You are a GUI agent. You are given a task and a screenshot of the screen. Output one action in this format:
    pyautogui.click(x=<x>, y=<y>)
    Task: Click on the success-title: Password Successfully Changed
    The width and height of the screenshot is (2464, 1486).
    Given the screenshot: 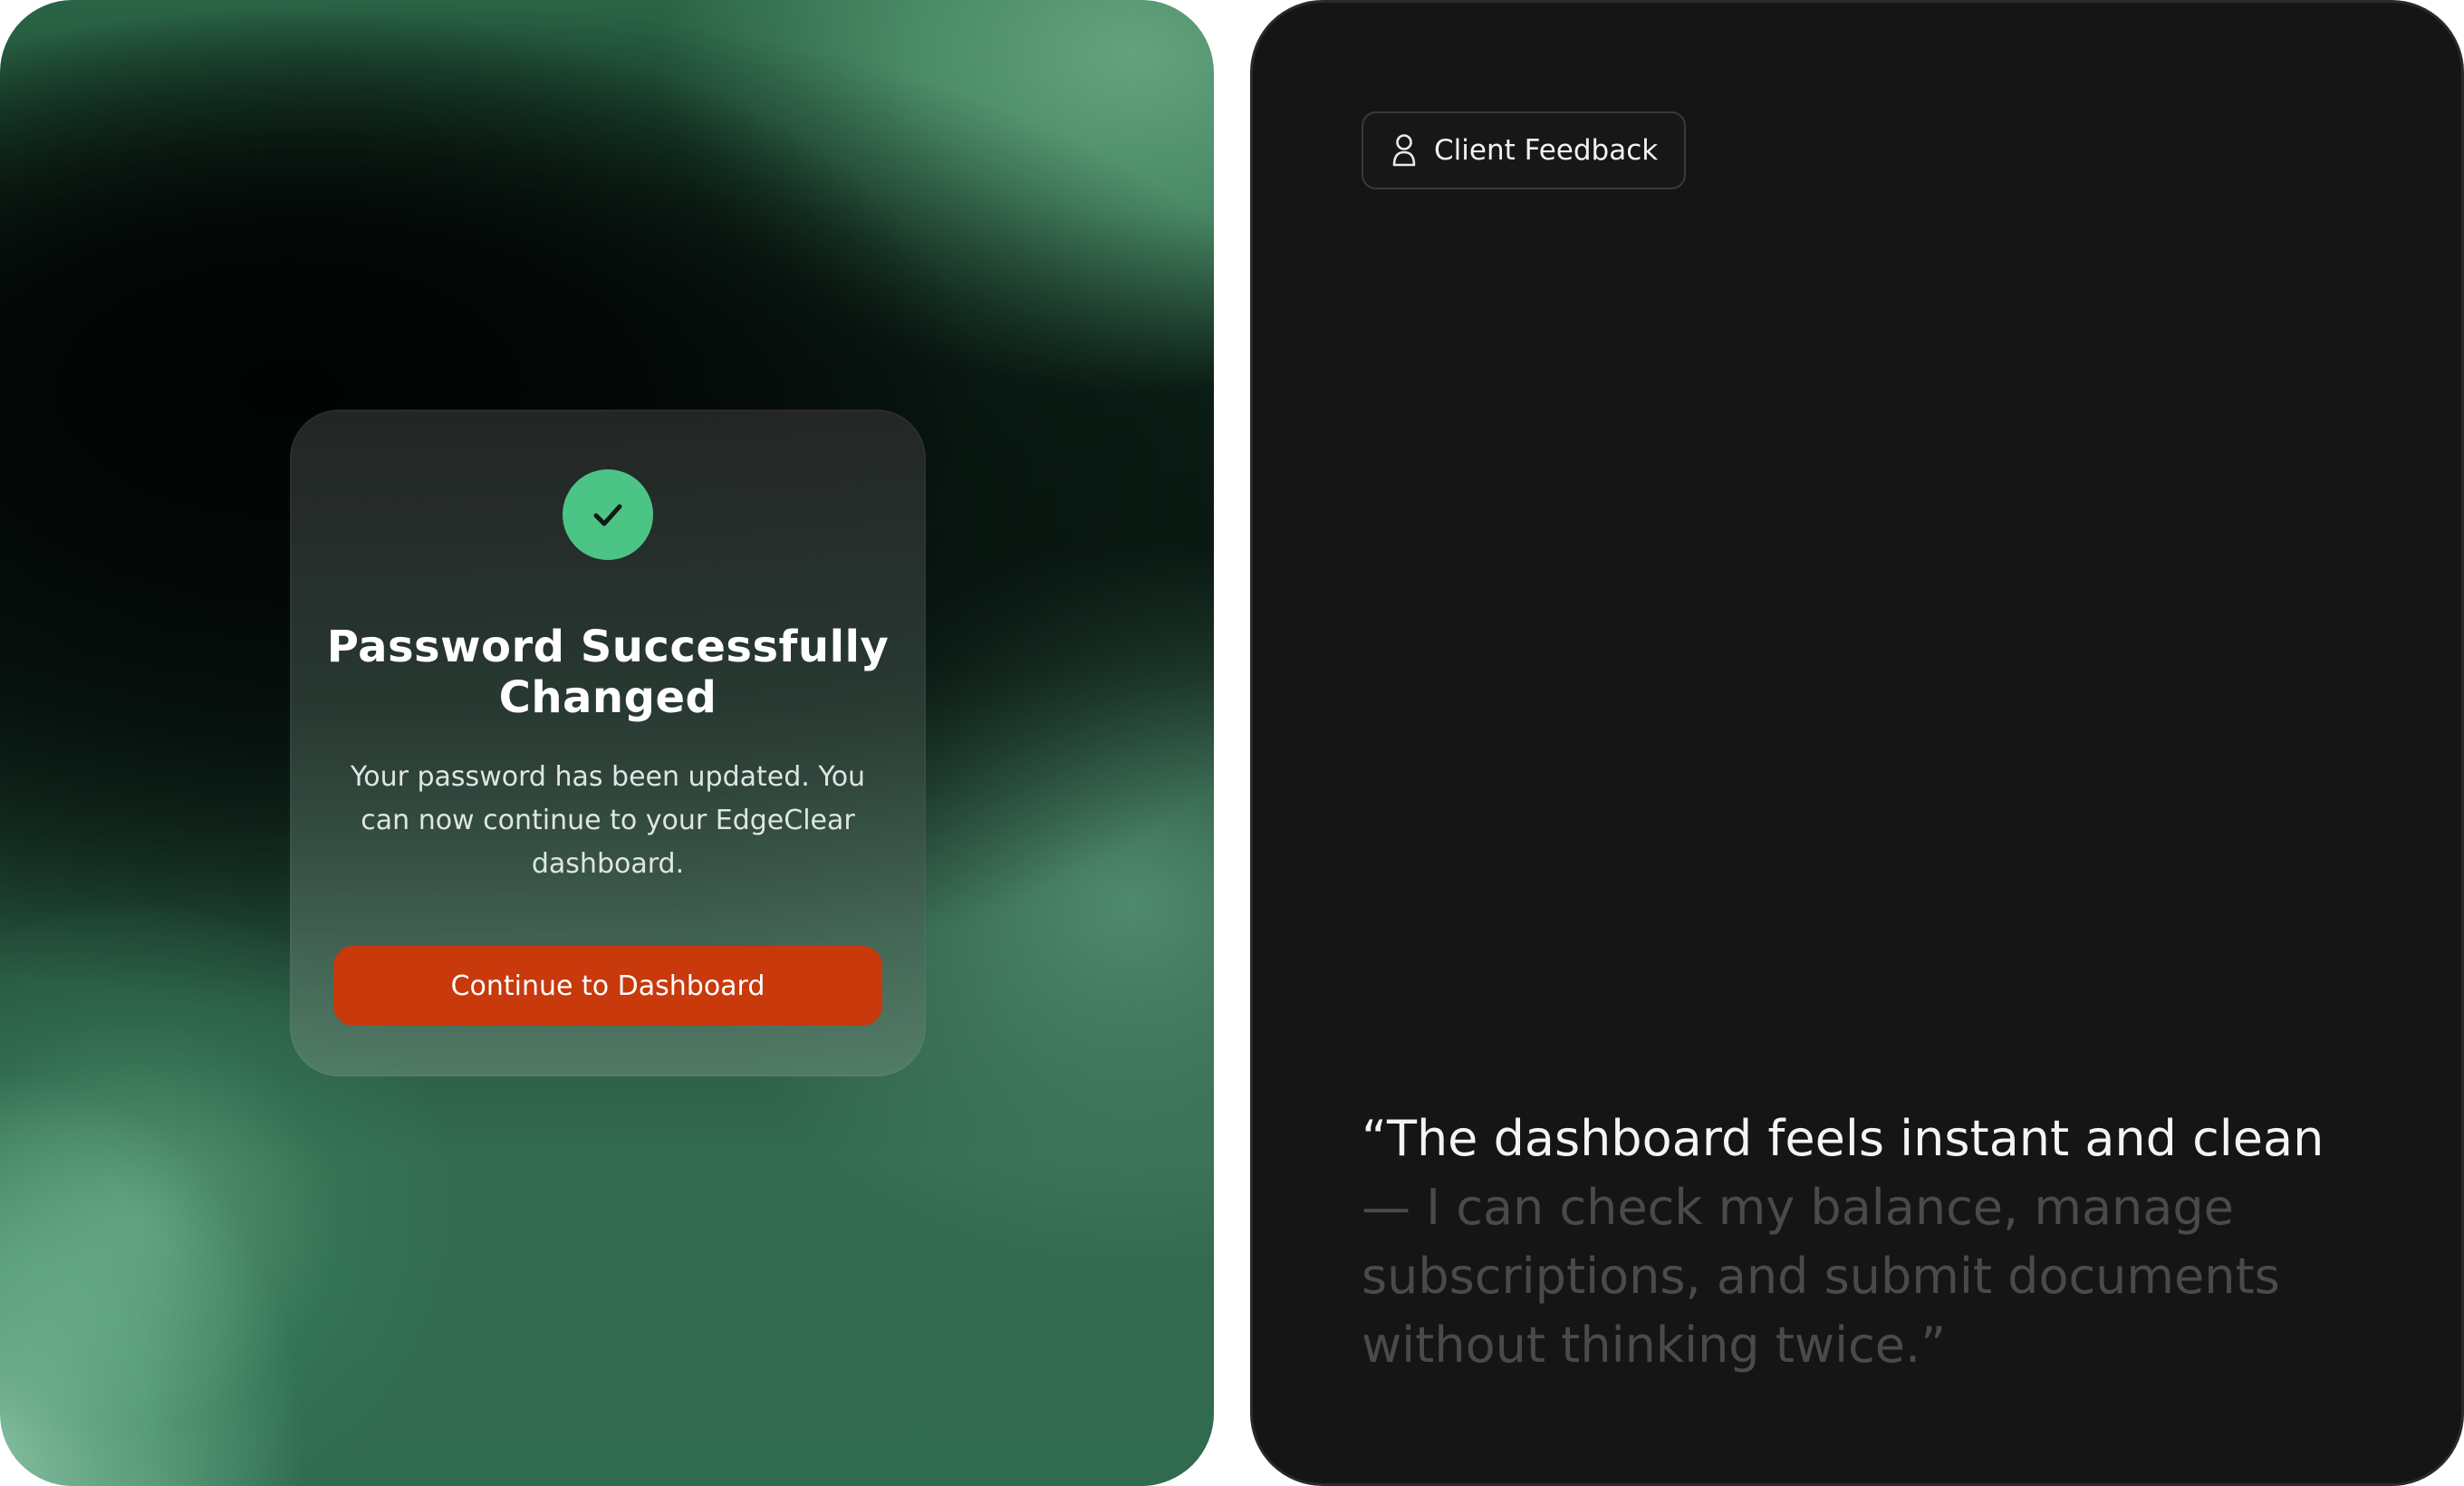 What is the action you would take?
    pyautogui.click(x=608, y=673)
    